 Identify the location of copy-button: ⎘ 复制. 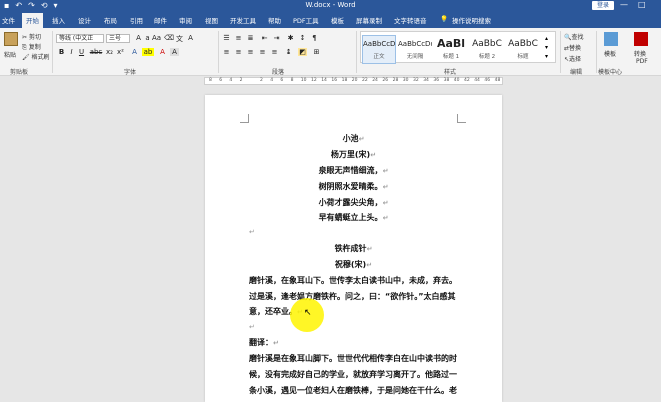
(31, 47).